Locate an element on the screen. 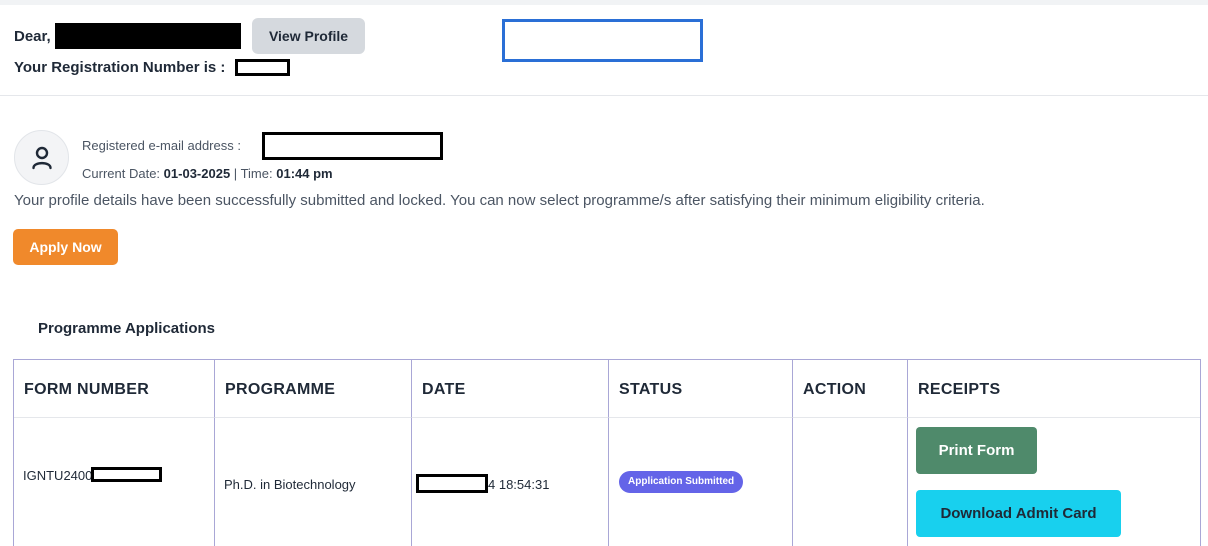 The image size is (1208, 546). action-cell is located at coordinates (850, 482).